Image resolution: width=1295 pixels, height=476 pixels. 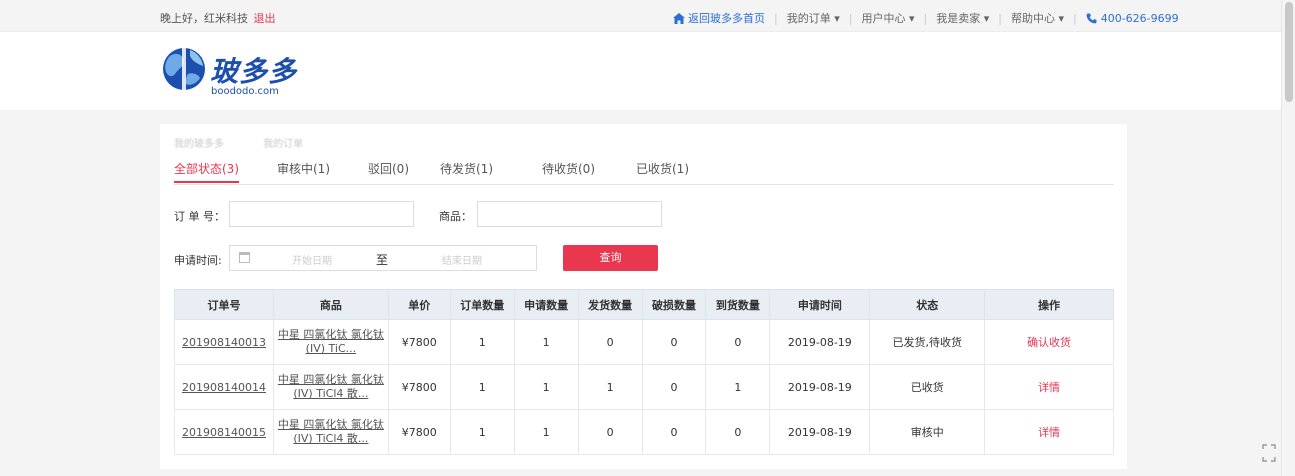 What do you see at coordinates (312, 259) in the screenshot?
I see `start-date-input: 开始日期` at bounding box center [312, 259].